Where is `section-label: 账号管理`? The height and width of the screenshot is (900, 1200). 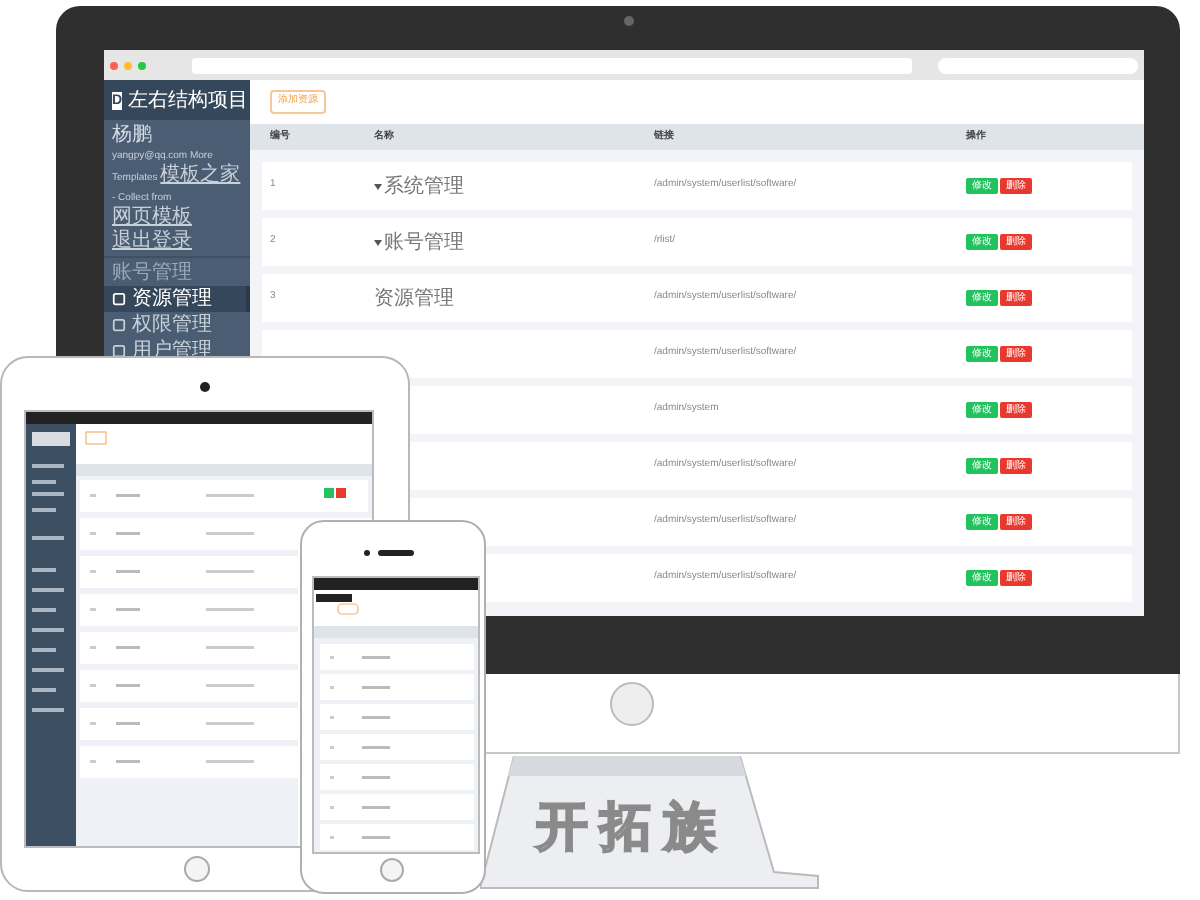
section-label: 账号管理 is located at coordinates (152, 272).